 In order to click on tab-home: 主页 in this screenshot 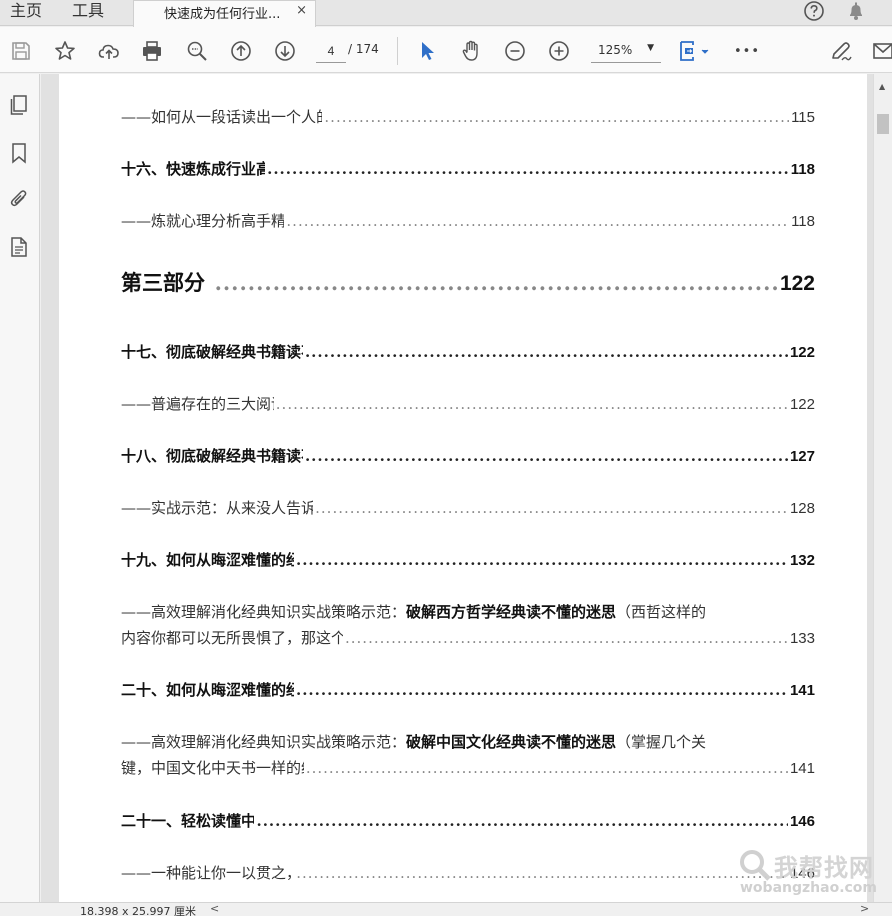, I will do `click(26, 13)`.